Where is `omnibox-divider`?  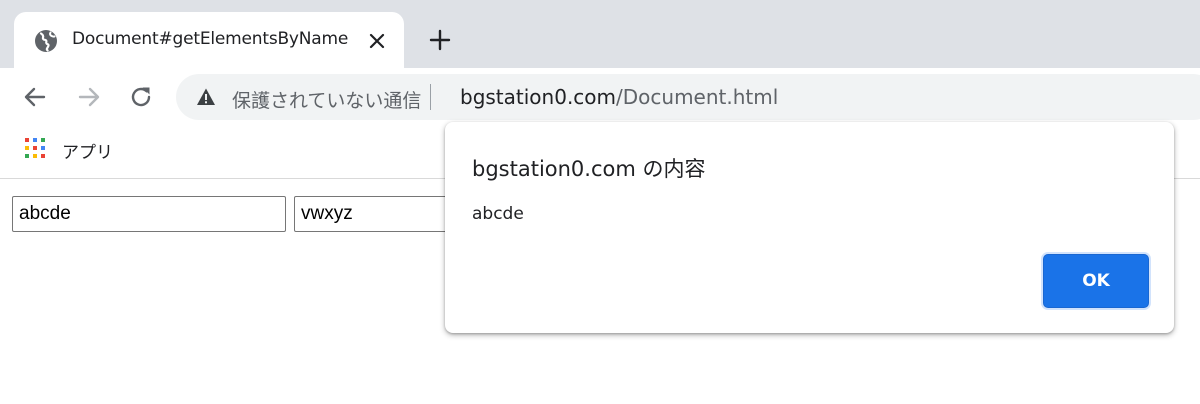 omnibox-divider is located at coordinates (430, 97).